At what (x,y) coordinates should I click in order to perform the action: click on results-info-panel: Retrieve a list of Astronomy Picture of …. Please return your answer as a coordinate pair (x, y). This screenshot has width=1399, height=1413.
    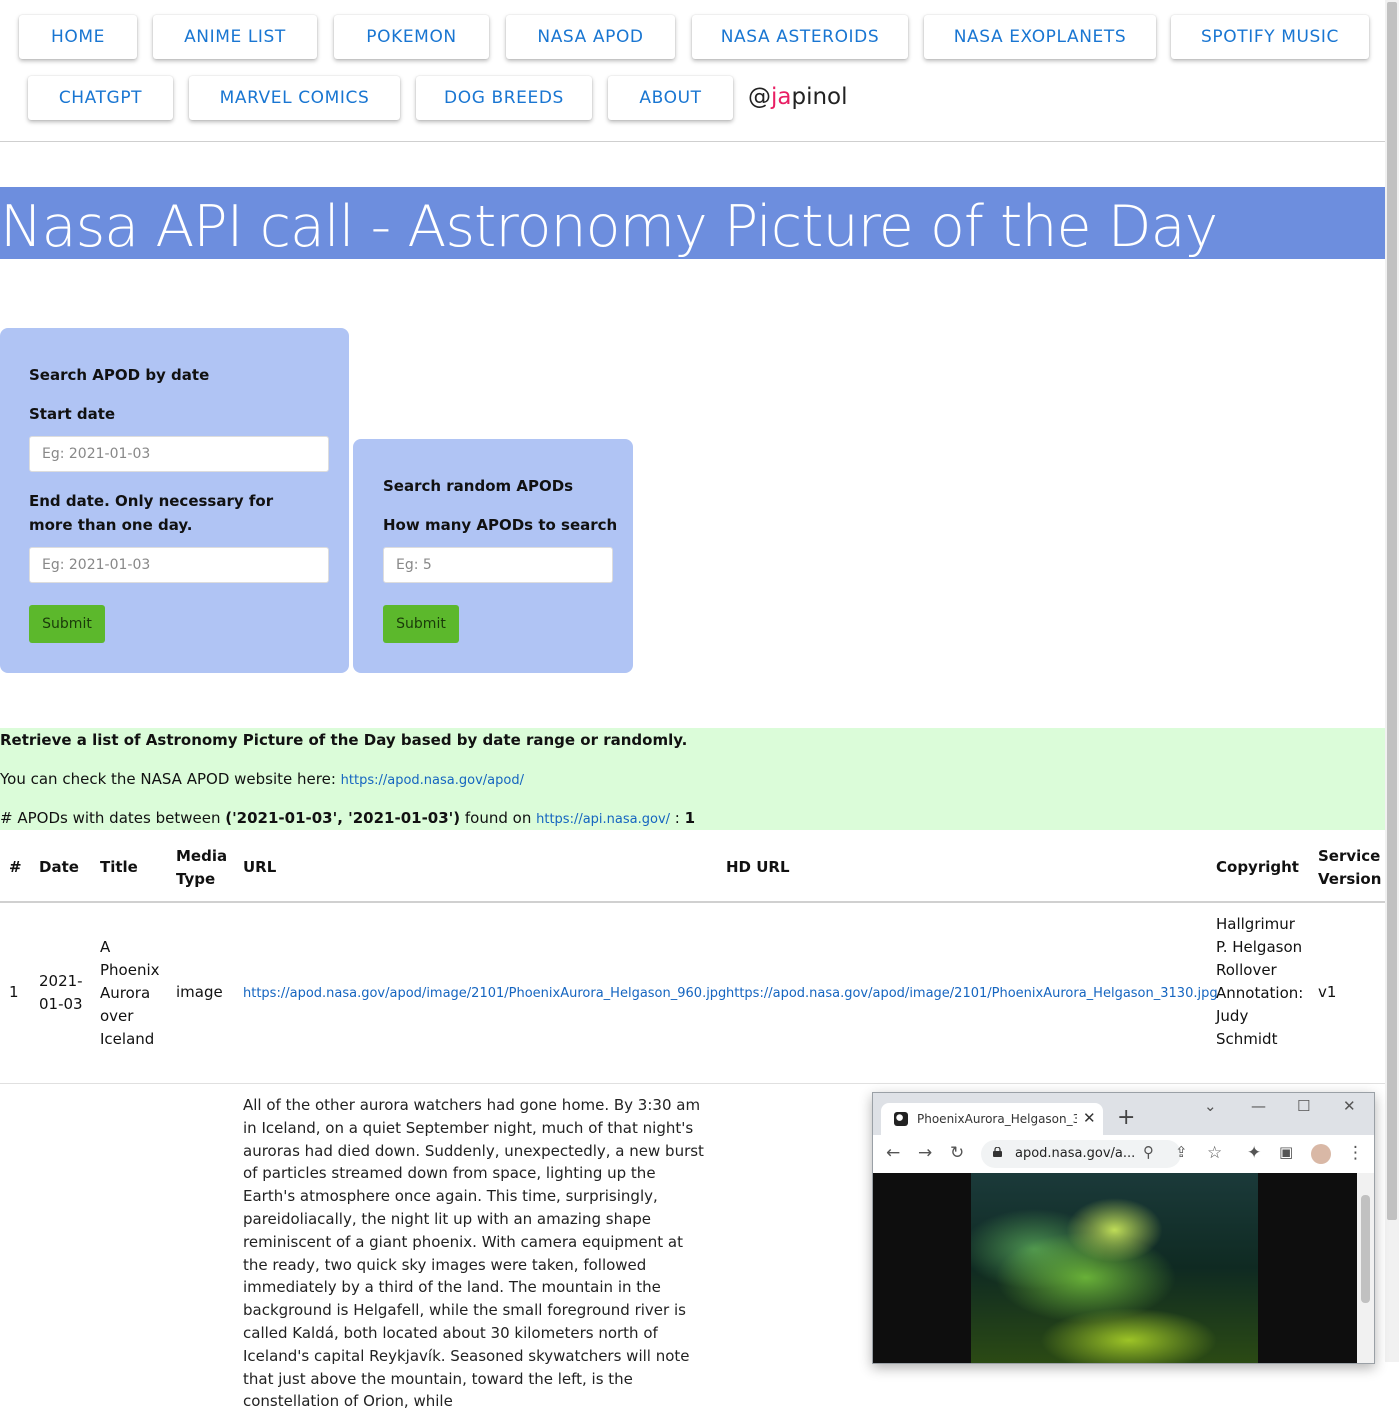
    Looking at the image, I should click on (692, 779).